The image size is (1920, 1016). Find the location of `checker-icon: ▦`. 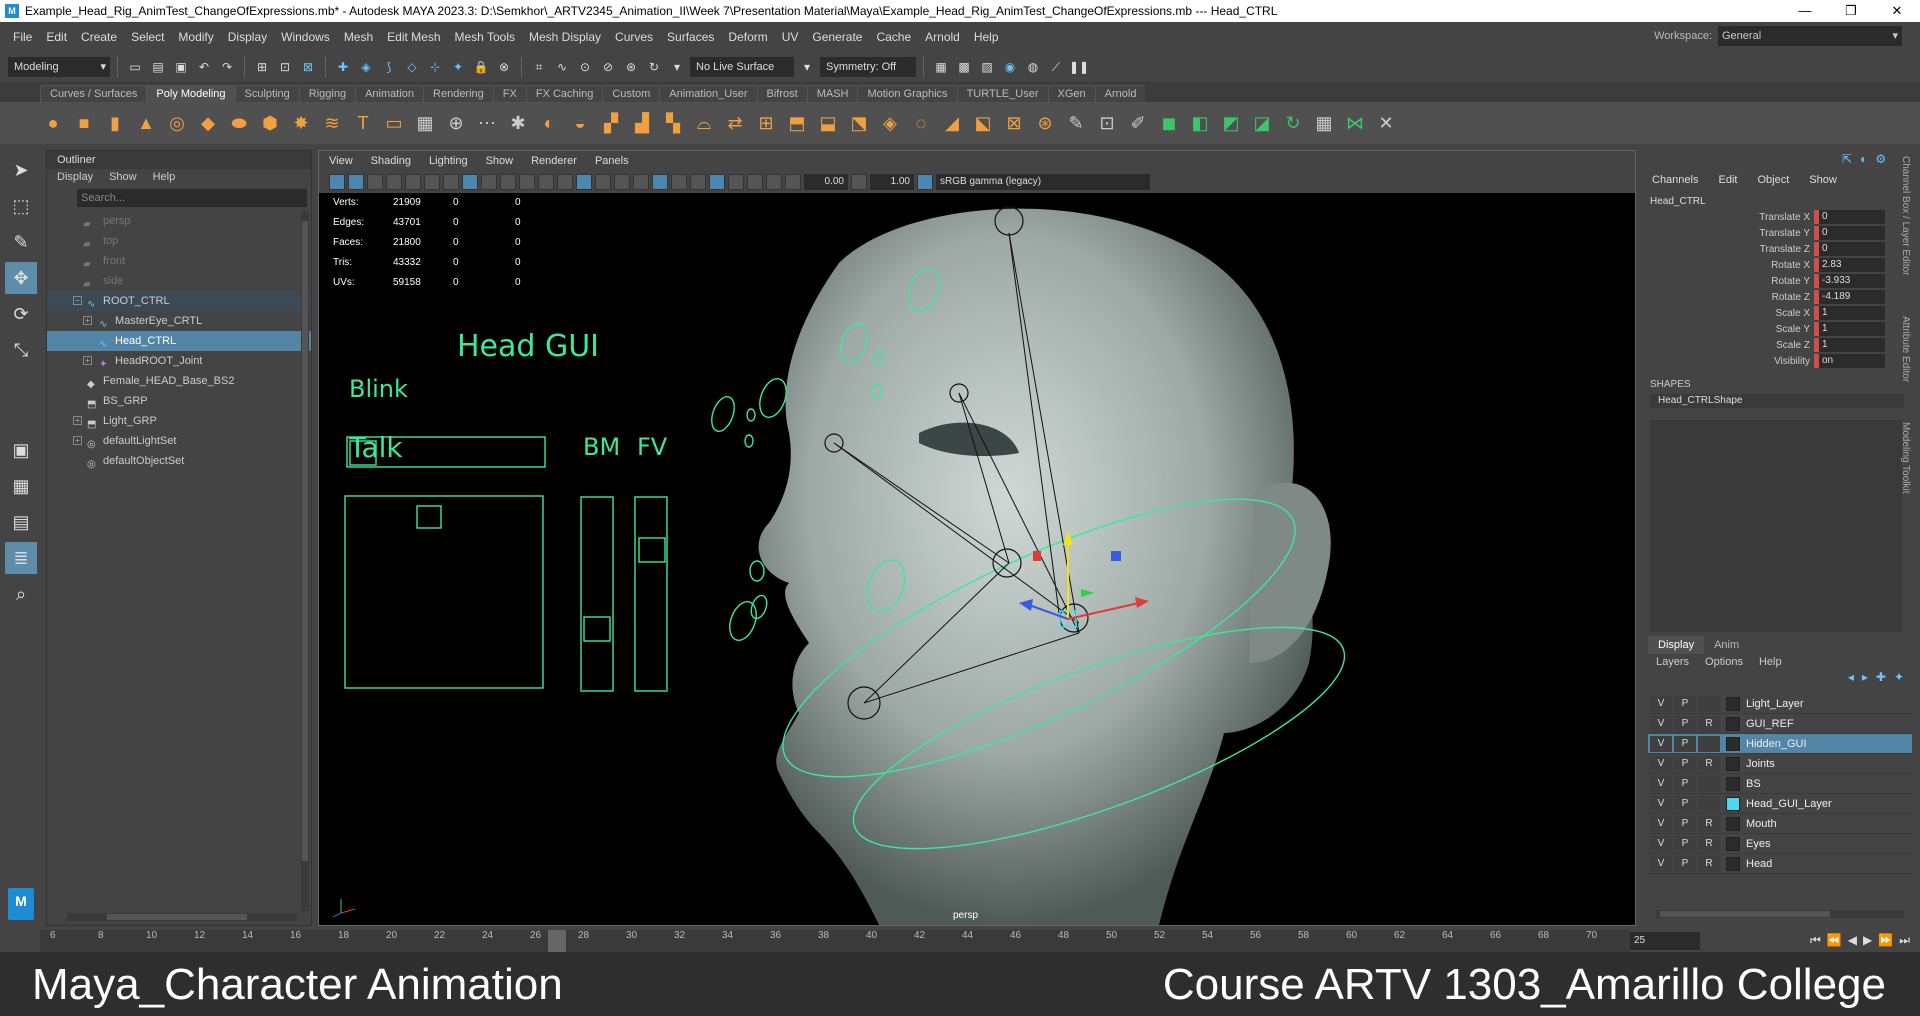

checker-icon: ▦ is located at coordinates (1324, 123).